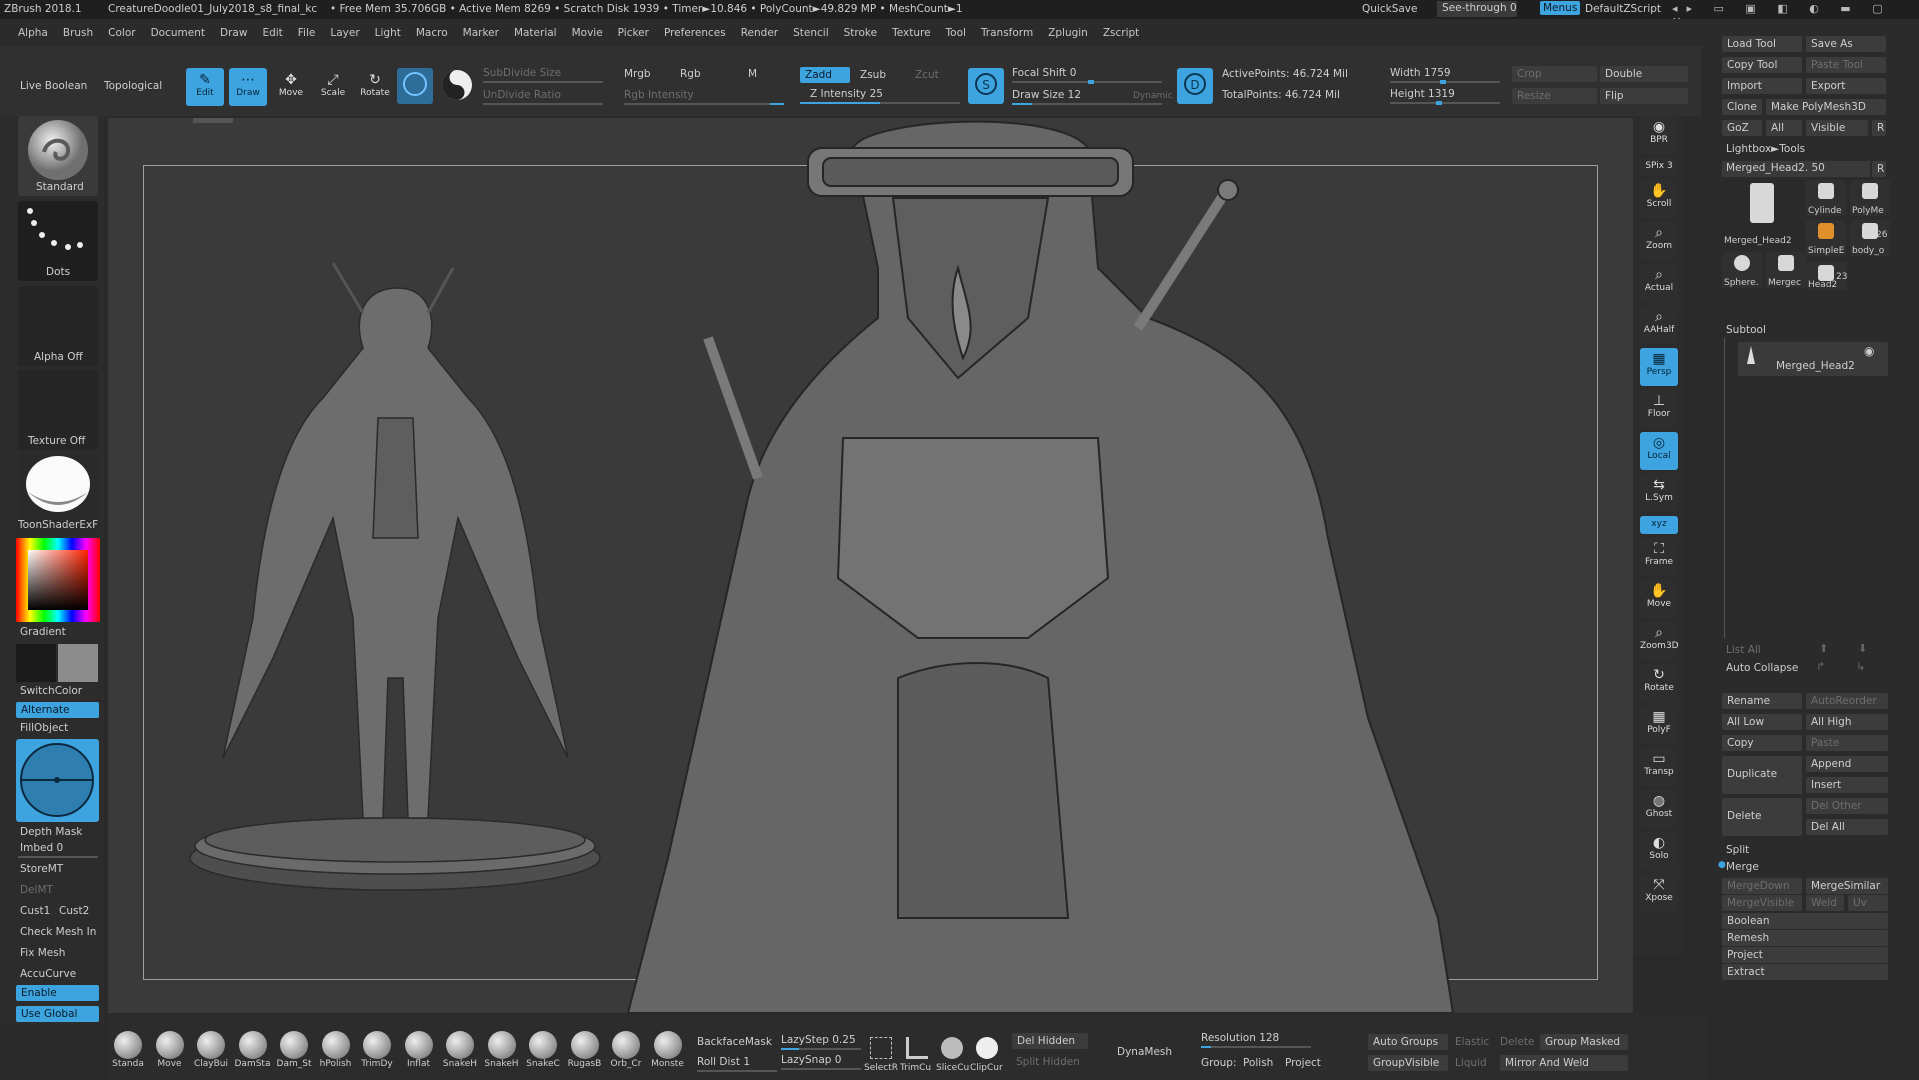 The width and height of the screenshot is (1919, 1080). Describe the element at coordinates (42, 953) in the screenshot. I see `fix-mesh-button: Fix Mesh` at that location.